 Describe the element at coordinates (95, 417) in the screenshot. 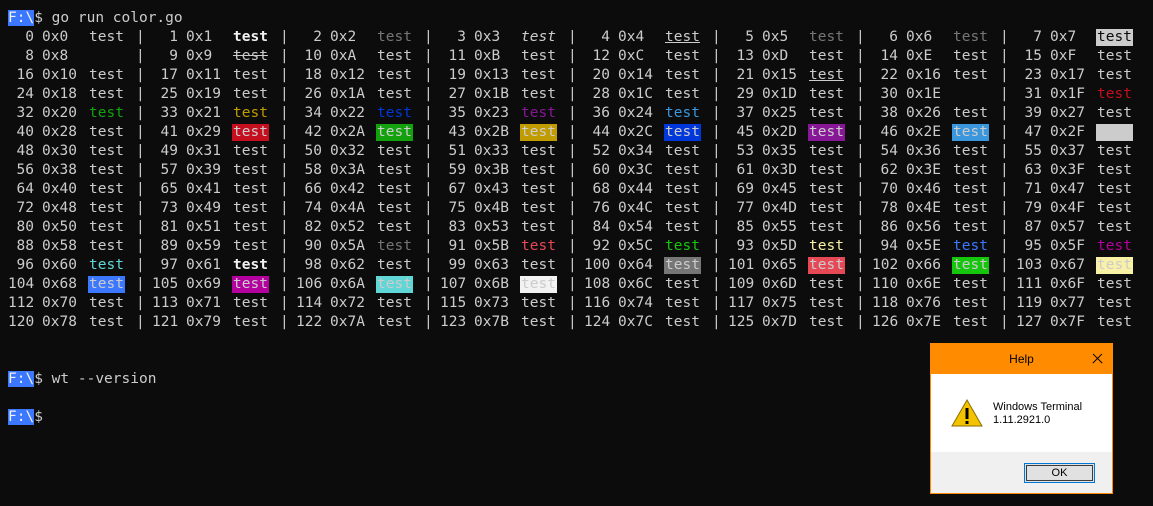

I see `command-line-3: F:\$` at that location.